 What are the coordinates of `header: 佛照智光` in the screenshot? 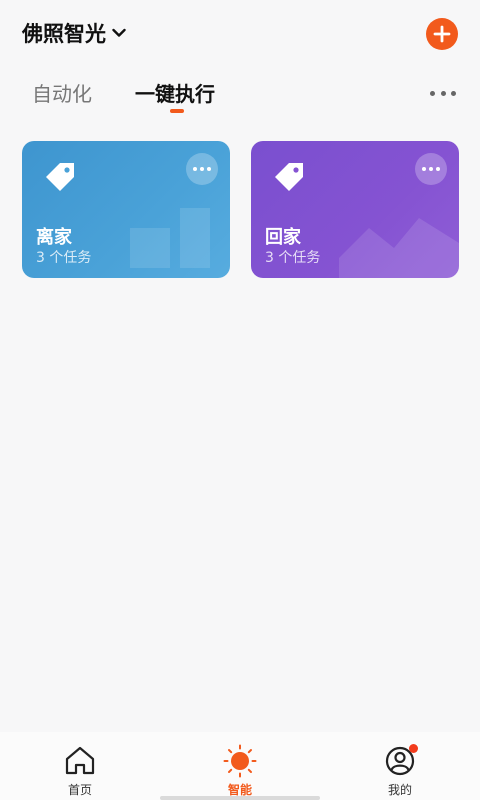 It's located at (240, 35).